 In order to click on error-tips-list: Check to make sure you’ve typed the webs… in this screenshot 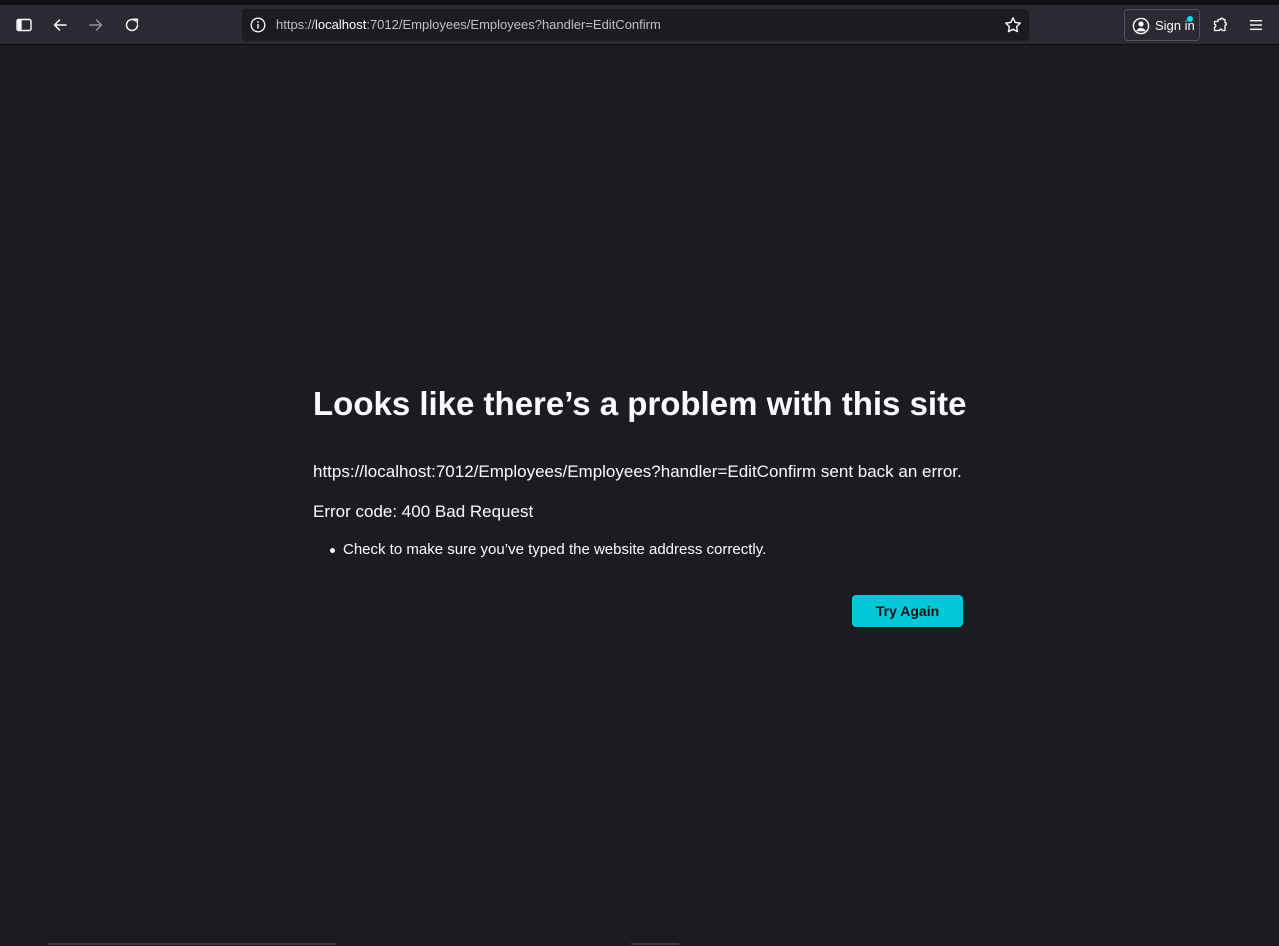, I will do `click(539, 550)`.